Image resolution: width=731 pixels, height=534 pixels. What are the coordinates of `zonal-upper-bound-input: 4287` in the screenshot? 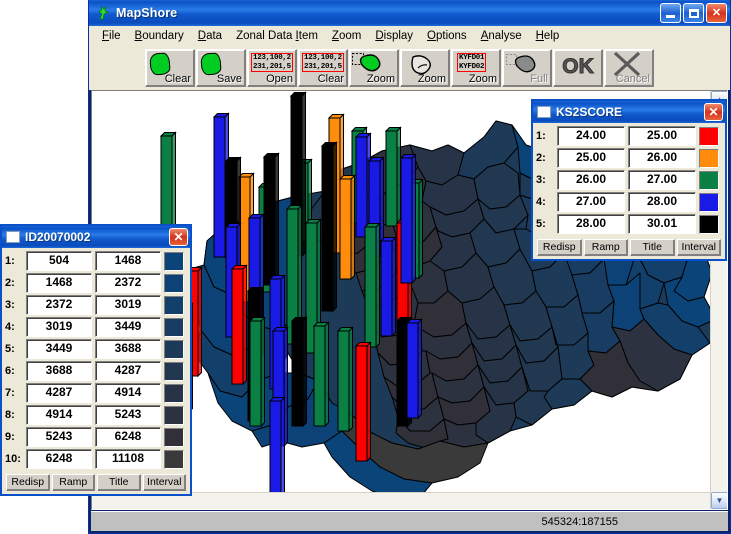 It's located at (128, 371).